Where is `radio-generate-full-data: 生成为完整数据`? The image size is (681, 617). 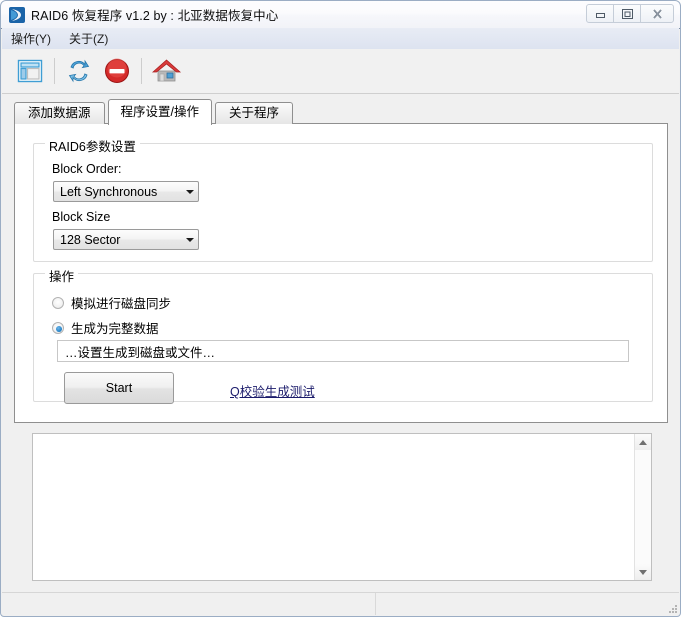
radio-generate-full-data: 生成为完整数据 is located at coordinates (105, 327).